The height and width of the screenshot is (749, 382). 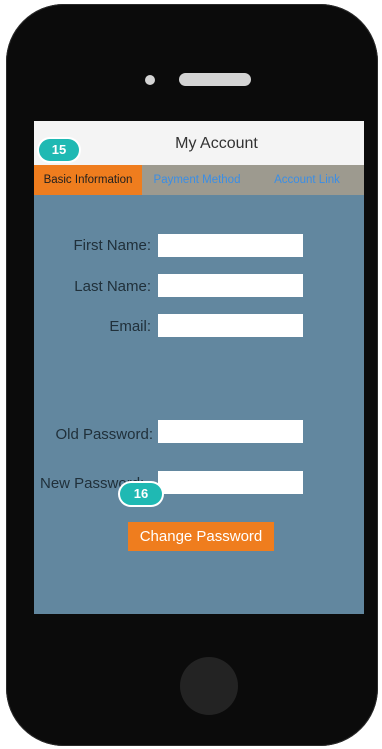 I want to click on old-password-label: Old Password:, so click(x=104, y=434).